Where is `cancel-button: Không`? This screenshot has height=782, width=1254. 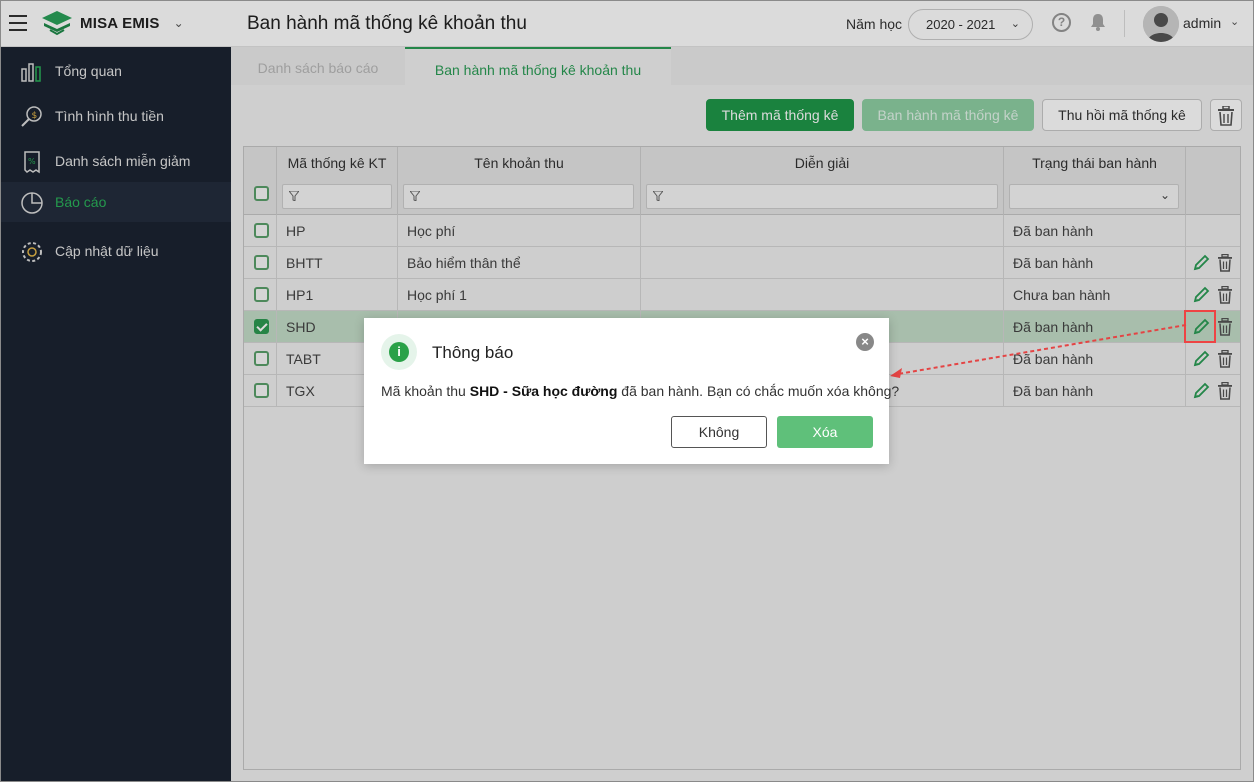 cancel-button: Không is located at coordinates (719, 432).